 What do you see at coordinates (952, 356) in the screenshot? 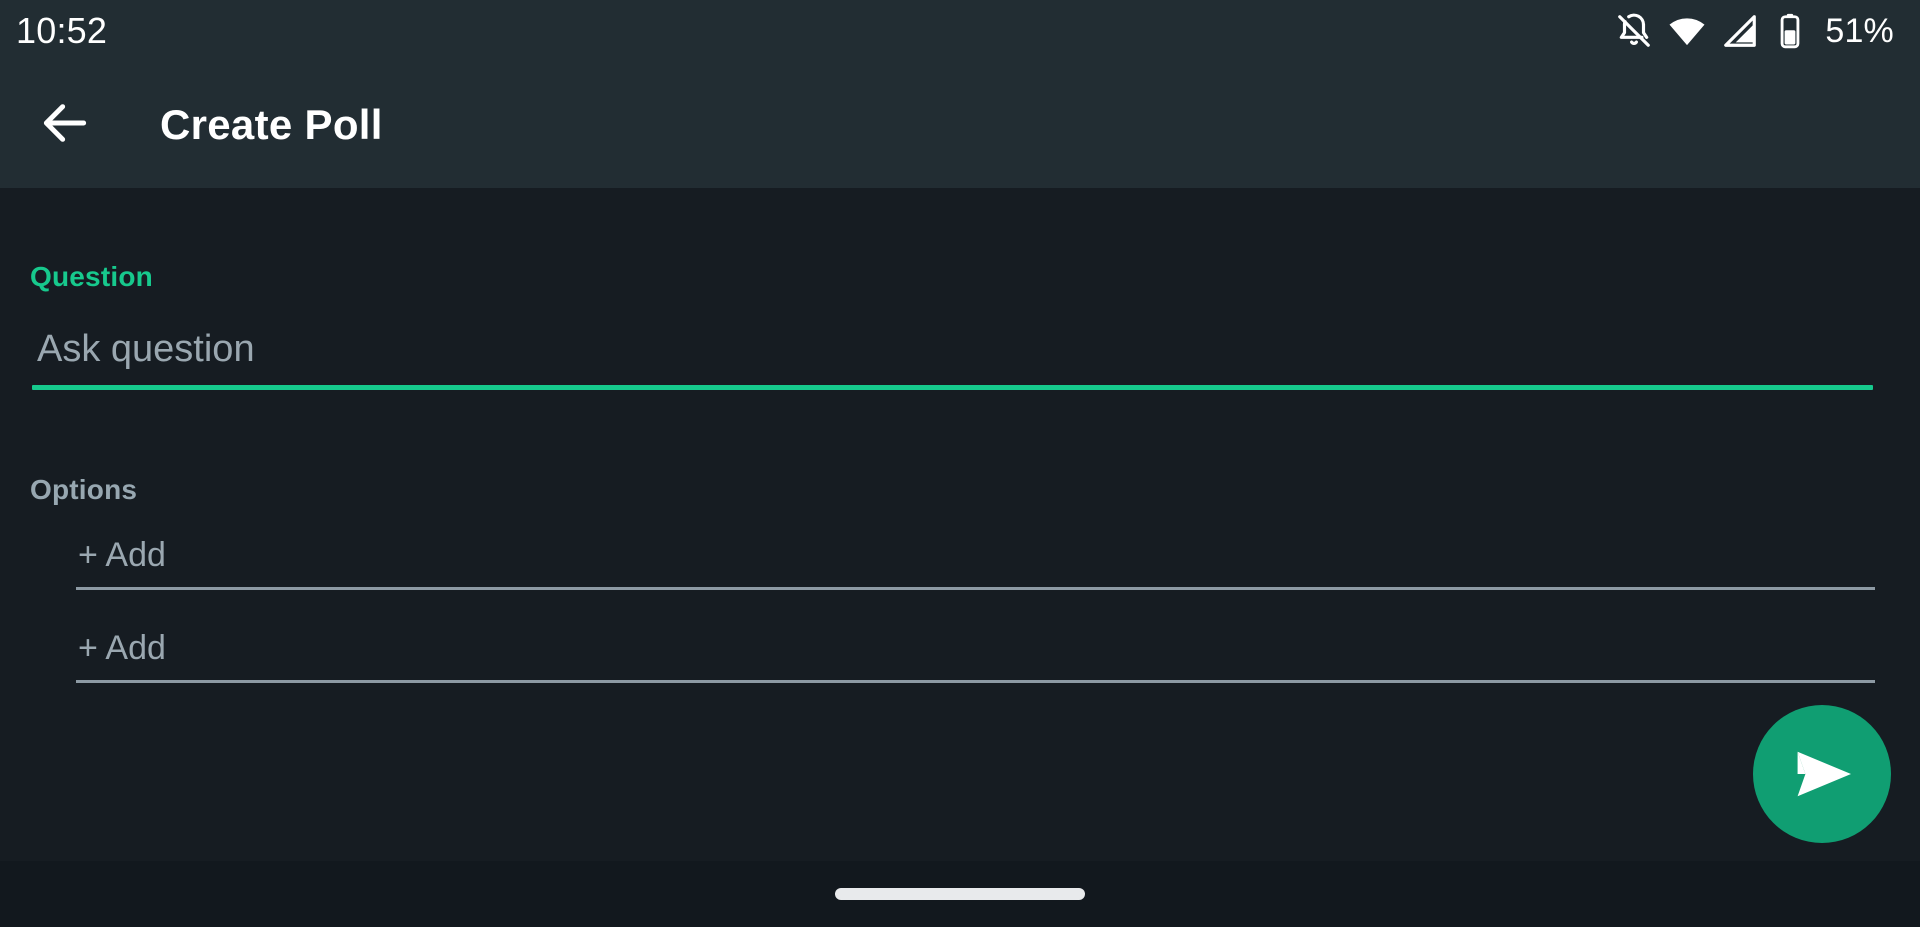
I see `question-input` at bounding box center [952, 356].